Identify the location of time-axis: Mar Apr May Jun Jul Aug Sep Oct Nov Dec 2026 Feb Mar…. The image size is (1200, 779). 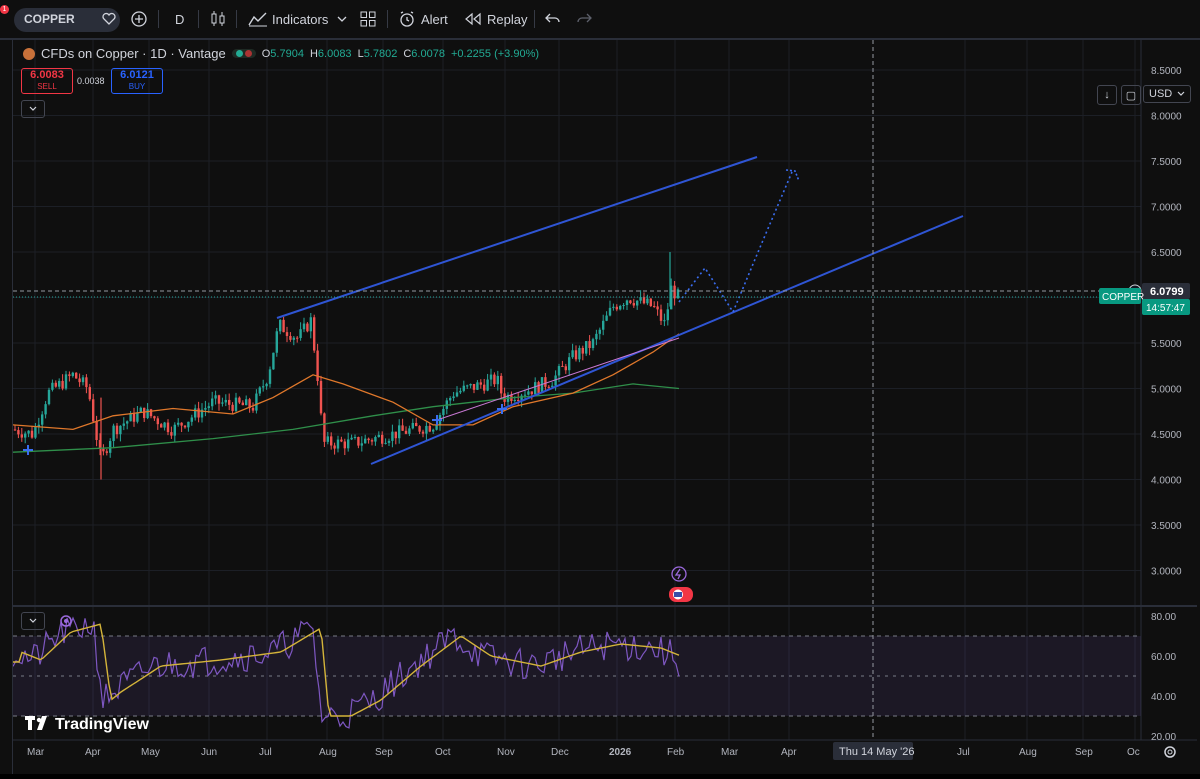
(583, 752).